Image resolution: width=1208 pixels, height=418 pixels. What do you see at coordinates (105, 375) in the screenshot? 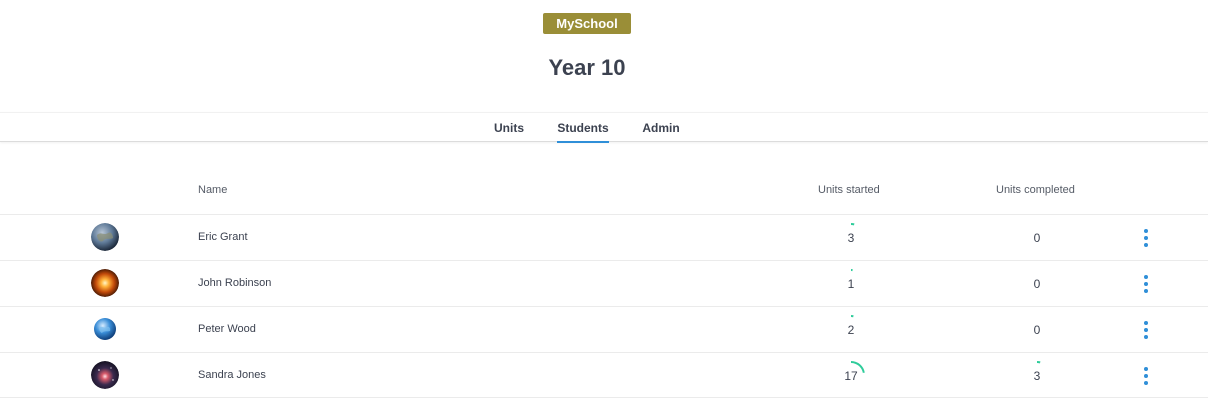
I see `galaxy-avatar` at bounding box center [105, 375].